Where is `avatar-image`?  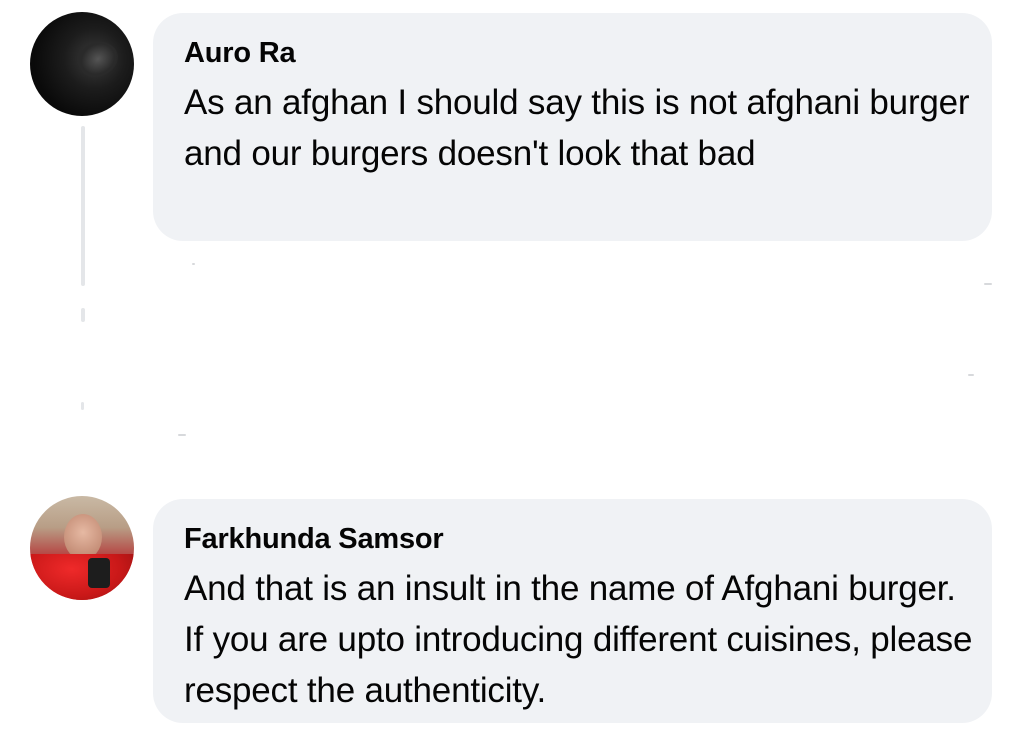 avatar-image is located at coordinates (98, 59).